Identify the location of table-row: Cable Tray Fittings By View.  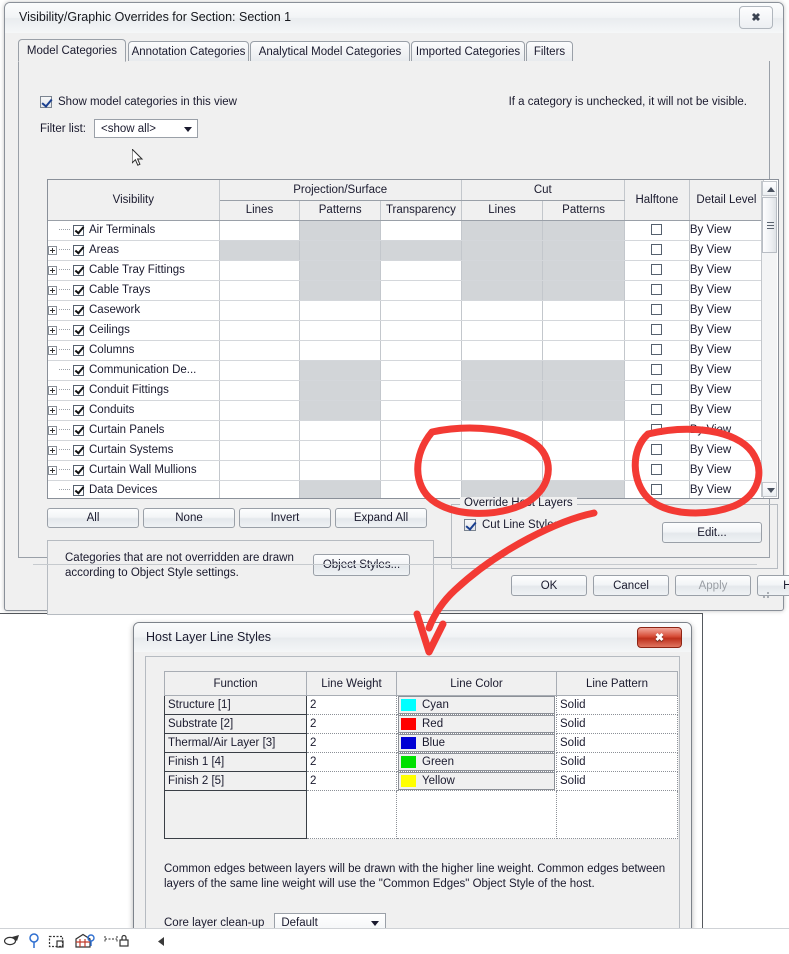
(406, 270).